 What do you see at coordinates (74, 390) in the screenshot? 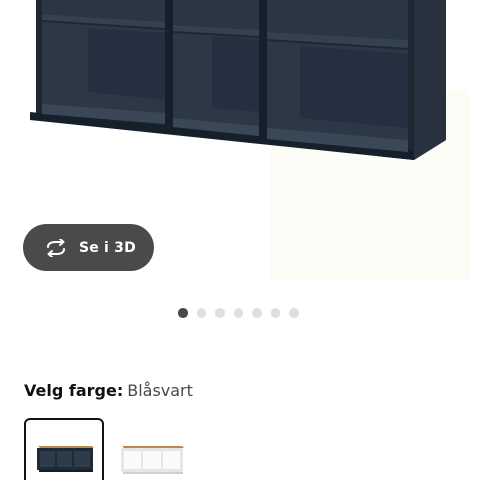
I see `color-heading-label: Velg farge:` at bounding box center [74, 390].